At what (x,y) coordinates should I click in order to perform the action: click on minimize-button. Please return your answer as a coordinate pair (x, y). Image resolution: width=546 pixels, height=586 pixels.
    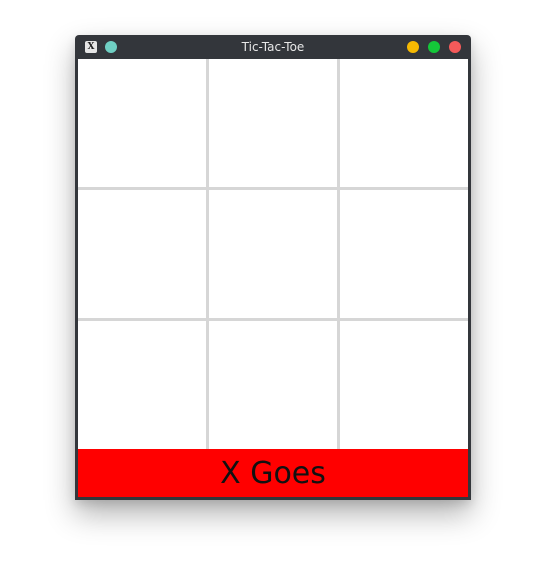
    Looking at the image, I should click on (413, 47).